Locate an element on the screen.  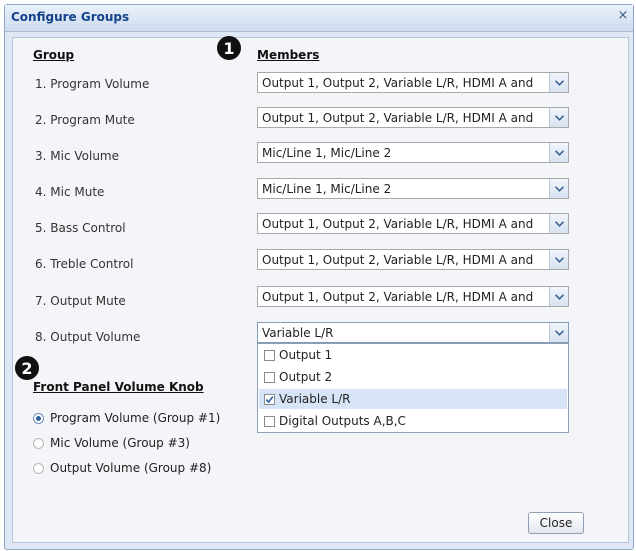
option-label: Digital Outputs A,B,C is located at coordinates (342, 421).